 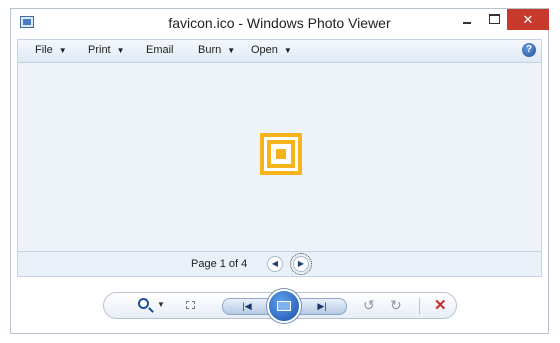 I want to click on title-bar: favicon.ico - Windows Photo Viewer ✕, so click(x=280, y=24).